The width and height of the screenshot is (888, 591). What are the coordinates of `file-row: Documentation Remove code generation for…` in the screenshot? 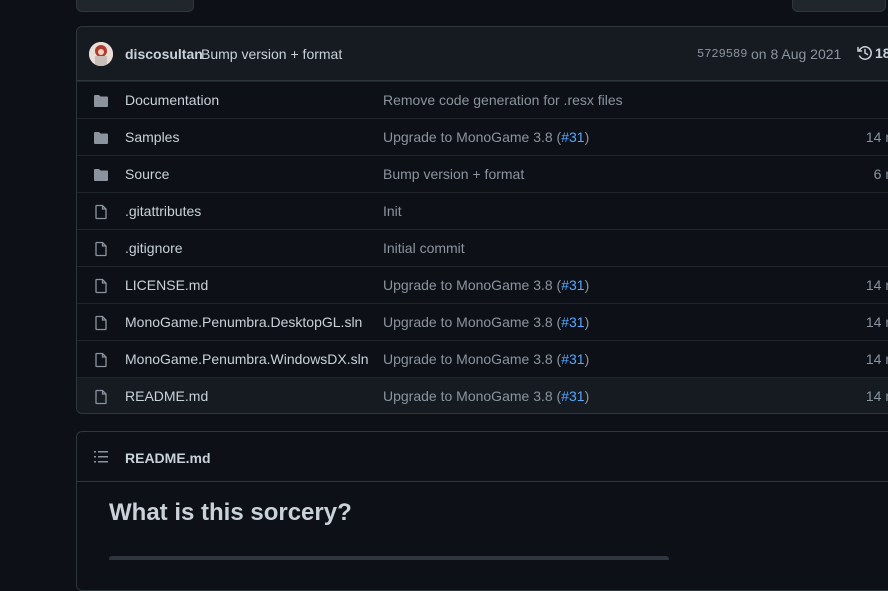 It's located at (482, 99).